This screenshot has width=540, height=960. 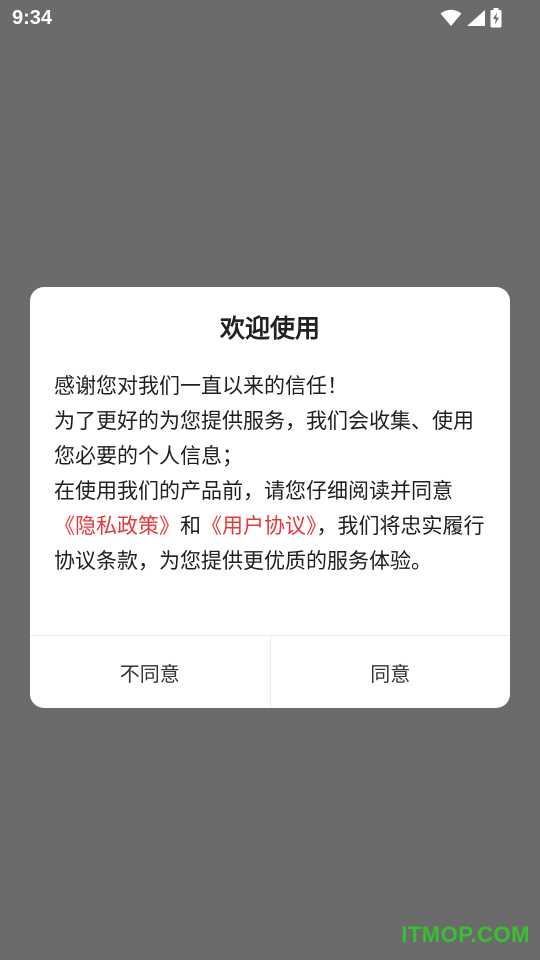 What do you see at coordinates (465, 934) in the screenshot?
I see `watermark: ITMOP.COM` at bounding box center [465, 934].